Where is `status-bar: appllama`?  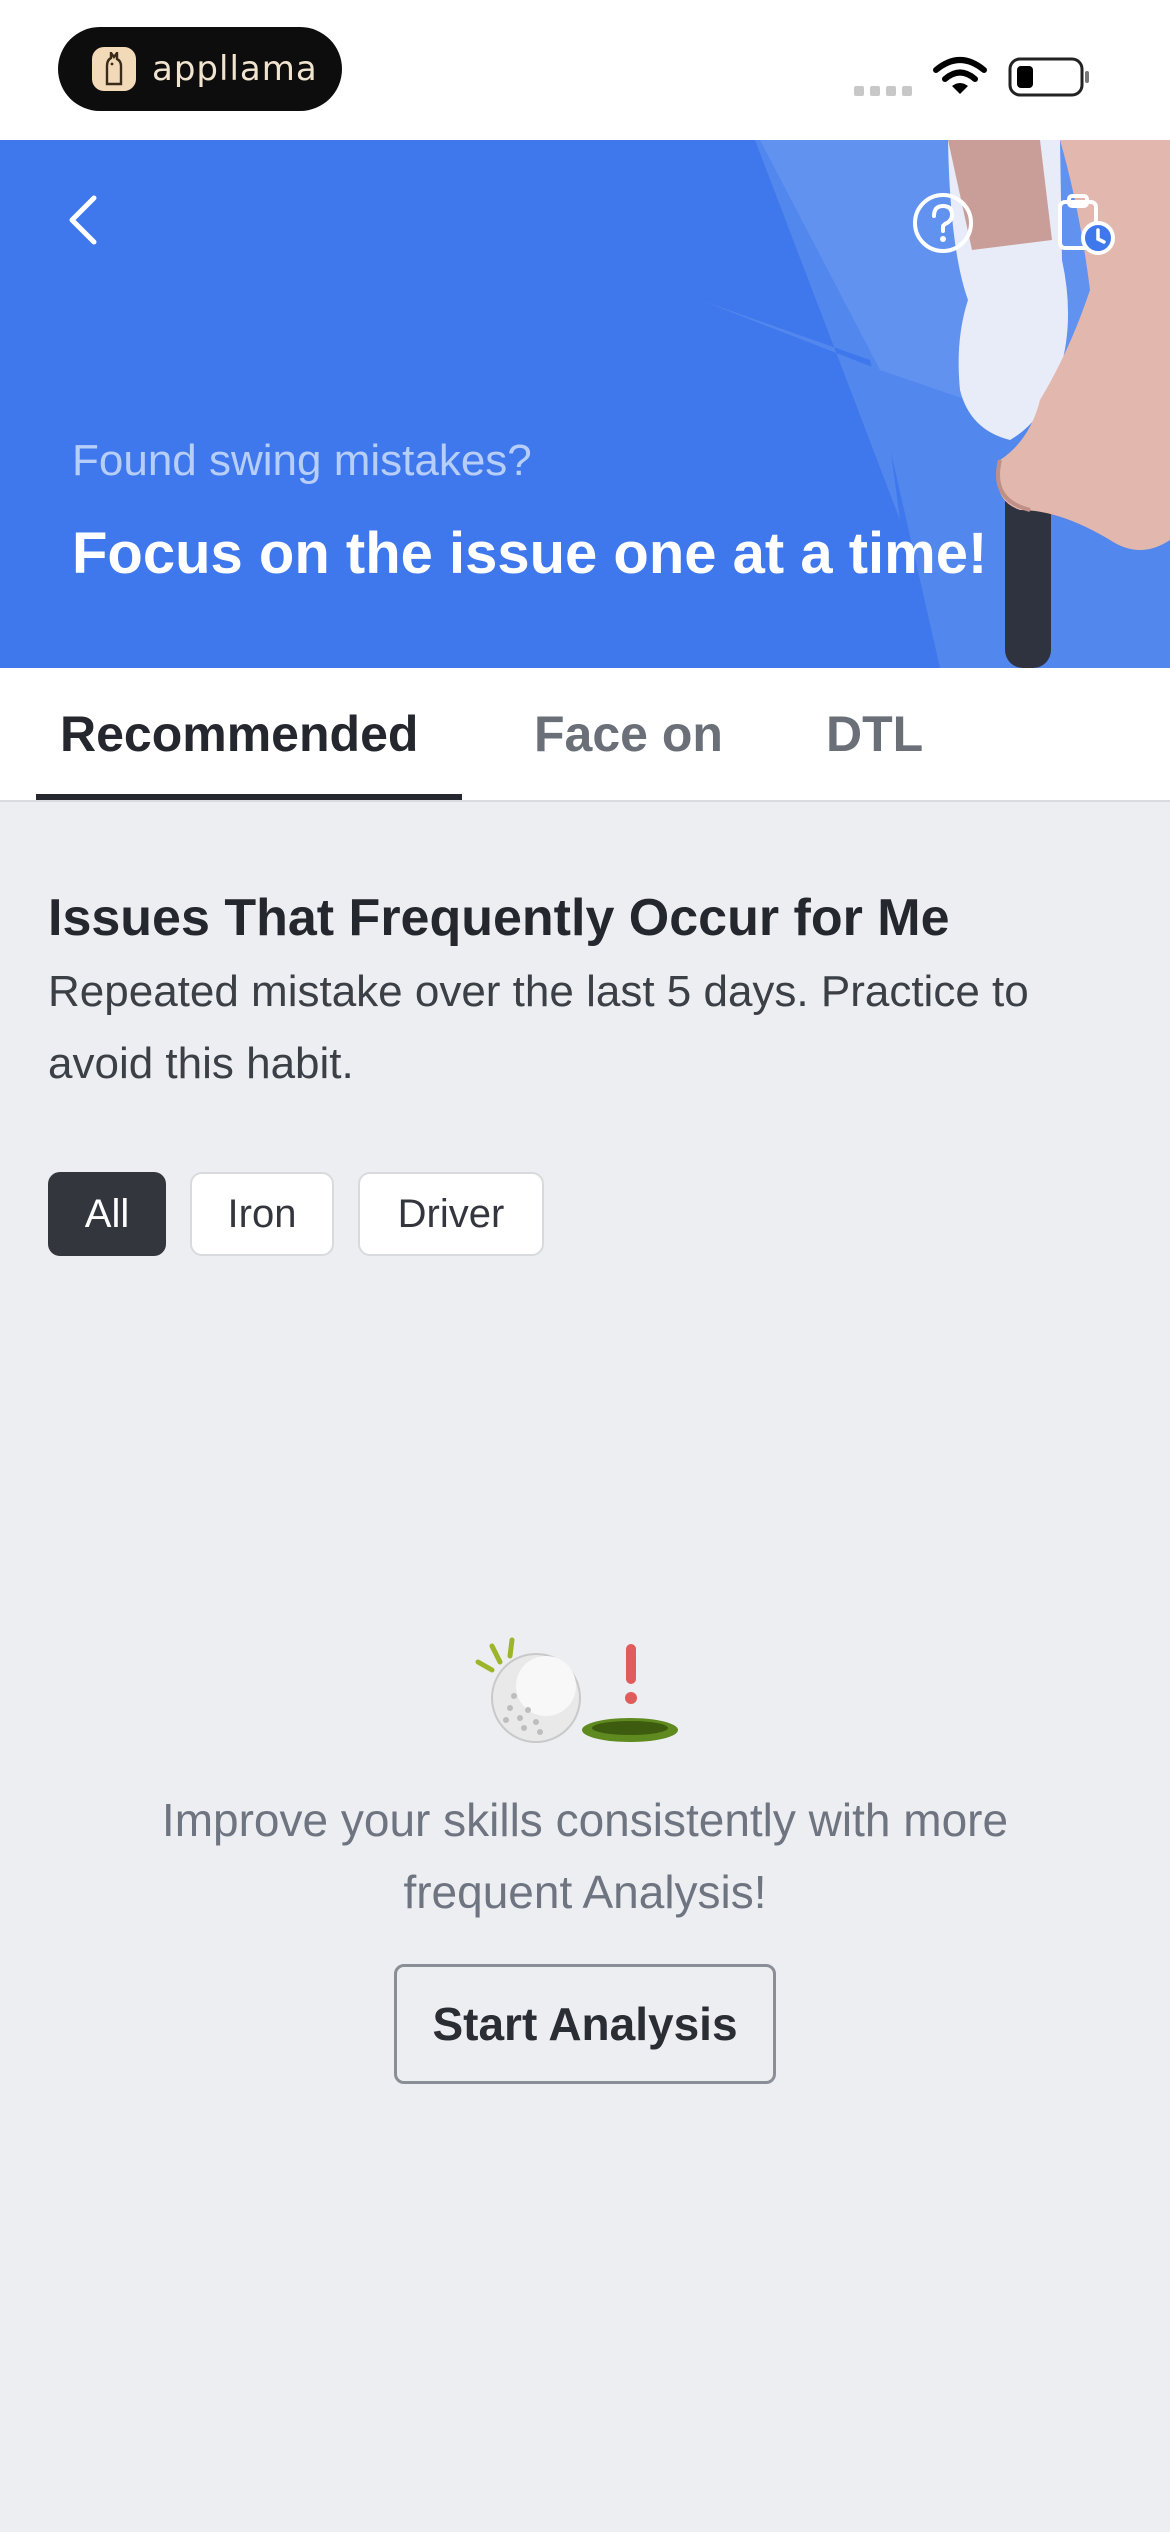
status-bar: appllama is located at coordinates (585, 70).